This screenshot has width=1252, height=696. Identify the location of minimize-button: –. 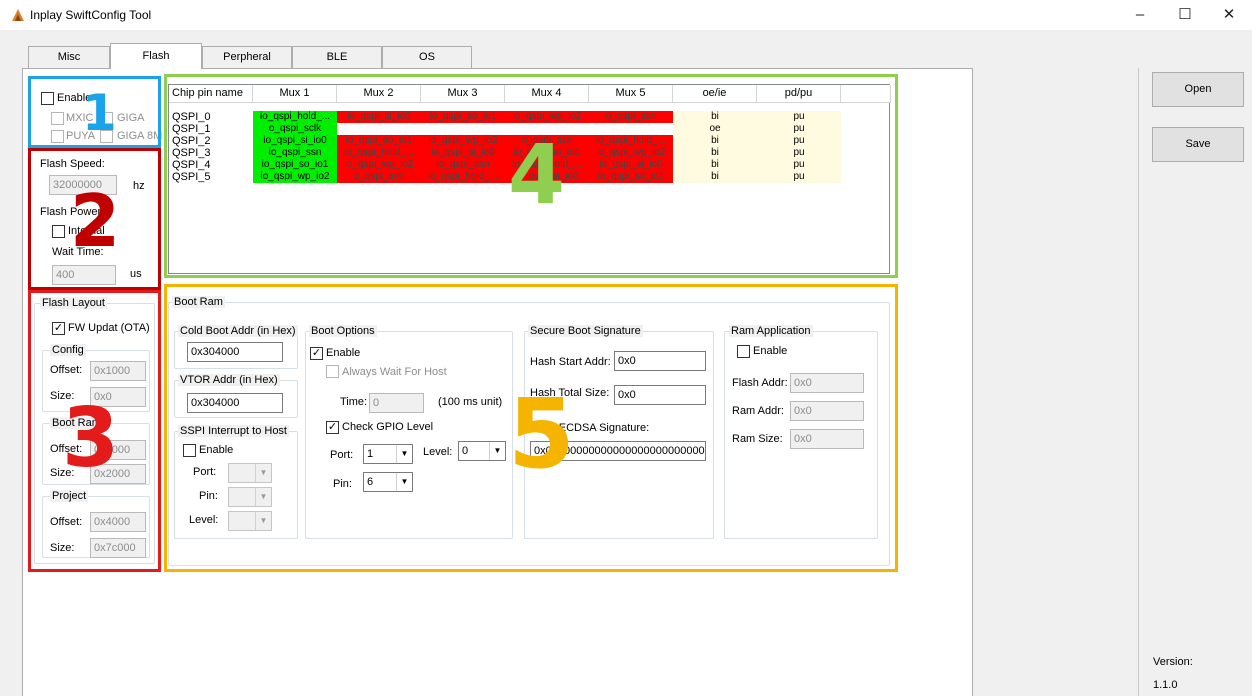
(1140, 15).